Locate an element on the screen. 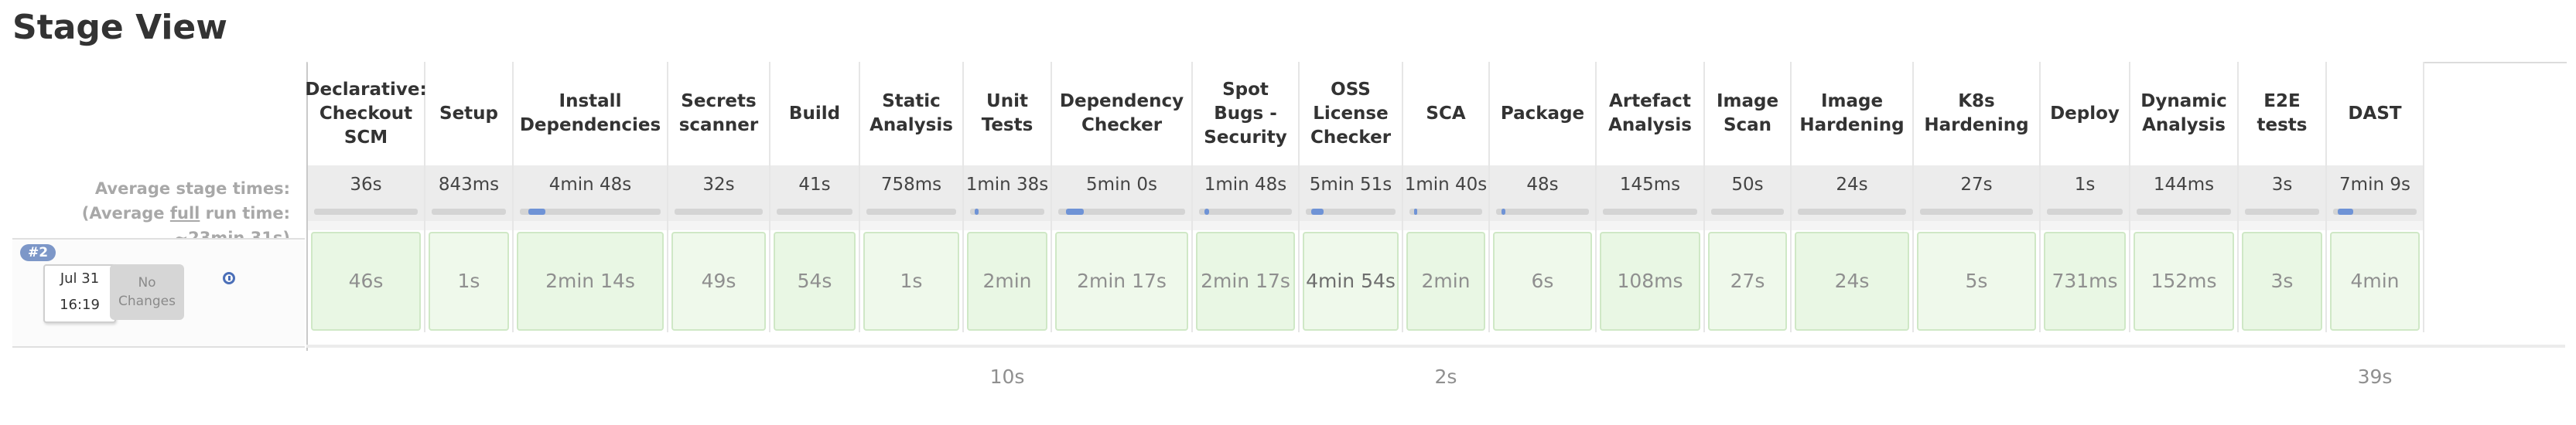  stage-run-cell: 3s is located at coordinates (2282, 281).